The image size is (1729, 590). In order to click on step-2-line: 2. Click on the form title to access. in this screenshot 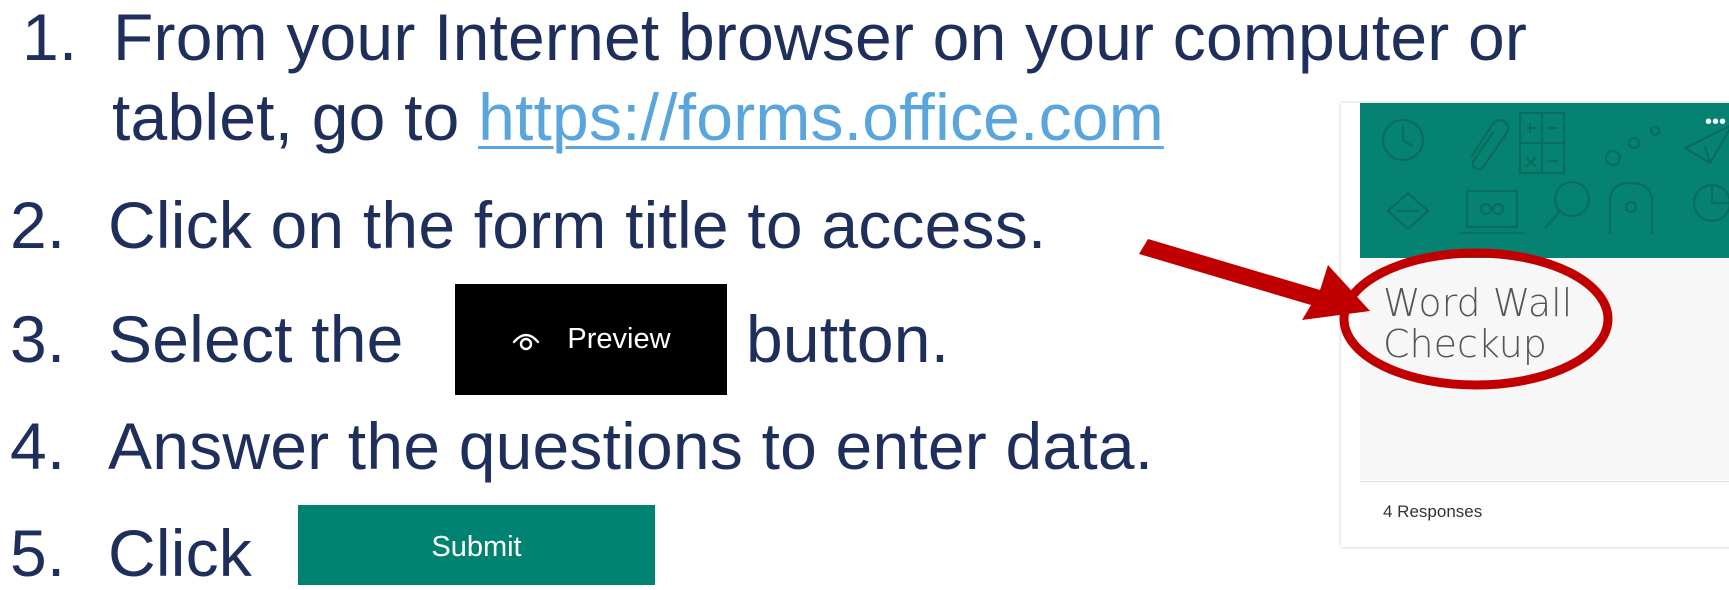, I will do `click(523, 225)`.